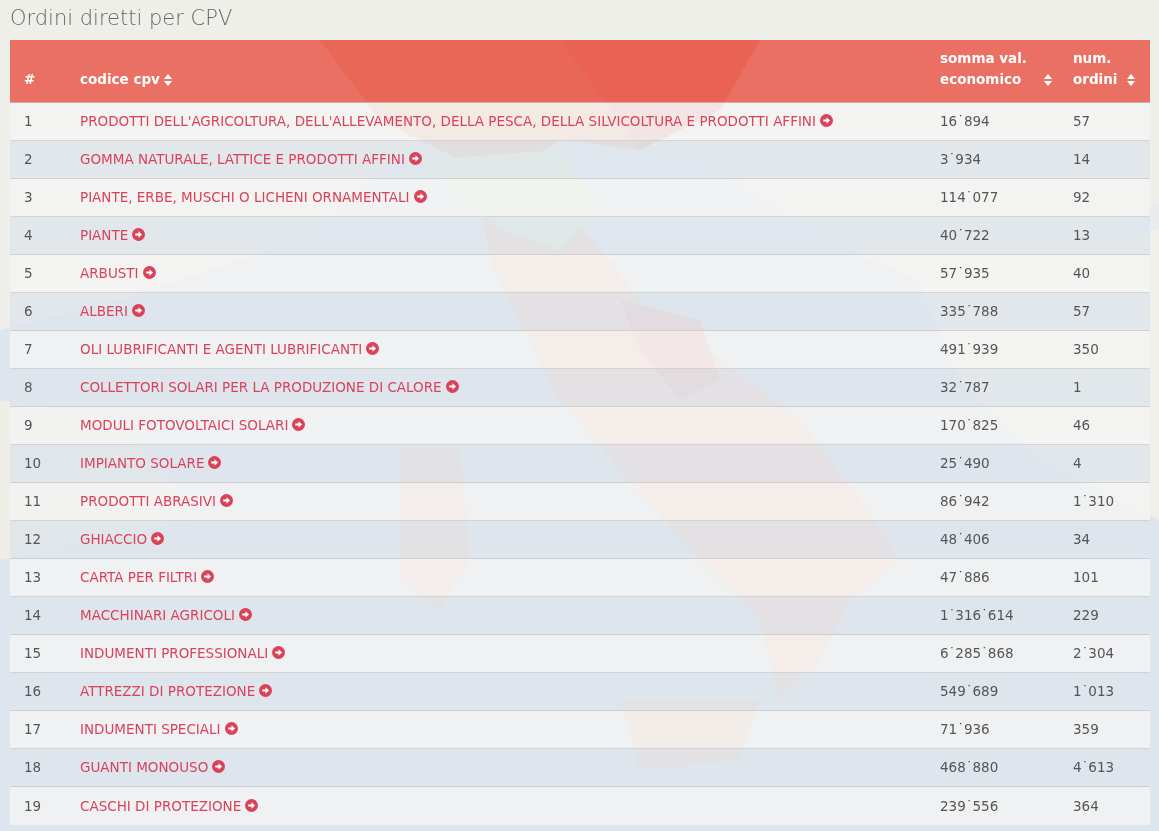 This screenshot has width=1159, height=831. Describe the element at coordinates (1094, 691) in the screenshot. I see `table-cell: 1˙013` at that location.